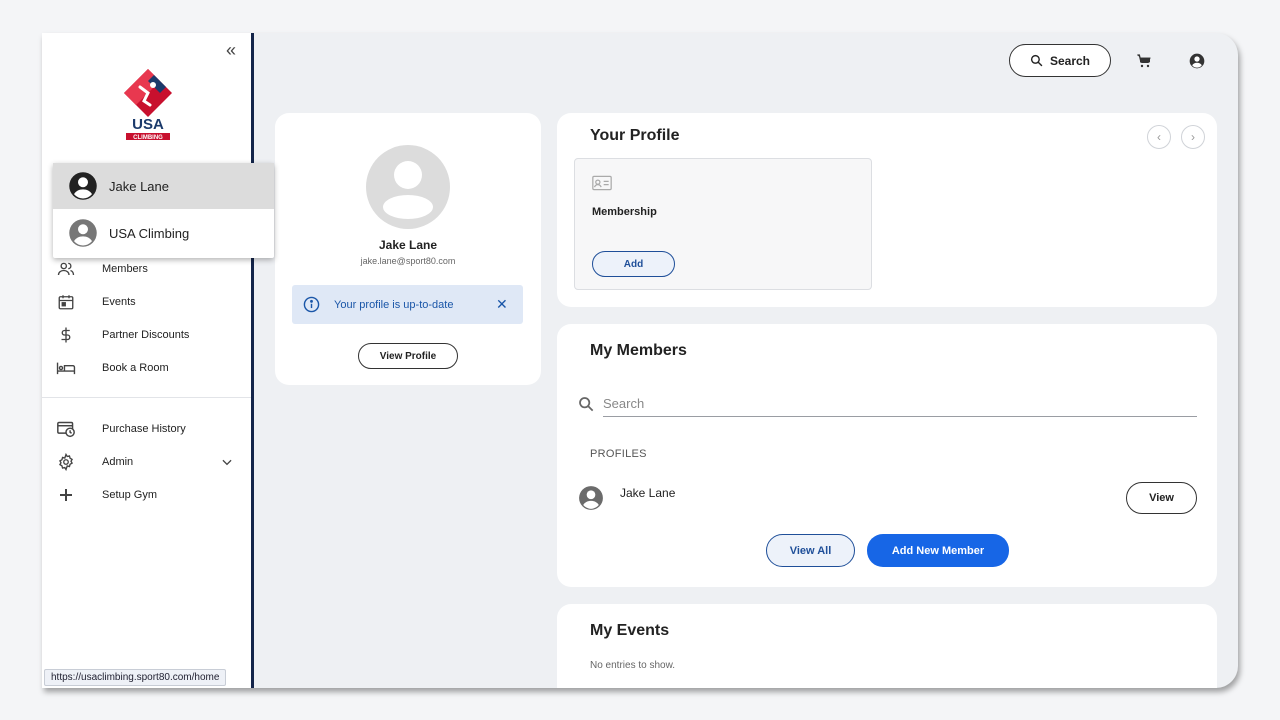  What do you see at coordinates (66, 335) in the screenshot?
I see `dollar-icon` at bounding box center [66, 335].